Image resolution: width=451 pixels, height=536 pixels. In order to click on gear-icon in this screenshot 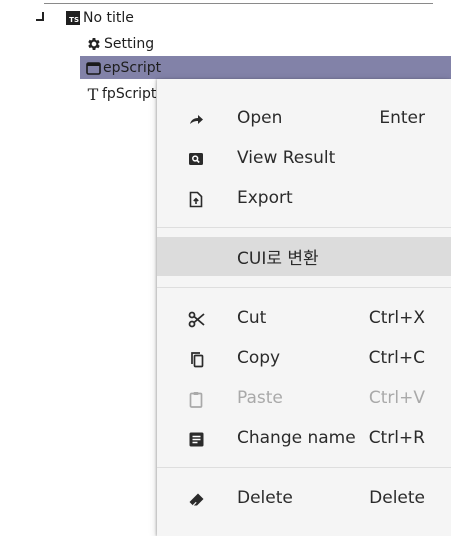, I will do `click(94, 44)`.